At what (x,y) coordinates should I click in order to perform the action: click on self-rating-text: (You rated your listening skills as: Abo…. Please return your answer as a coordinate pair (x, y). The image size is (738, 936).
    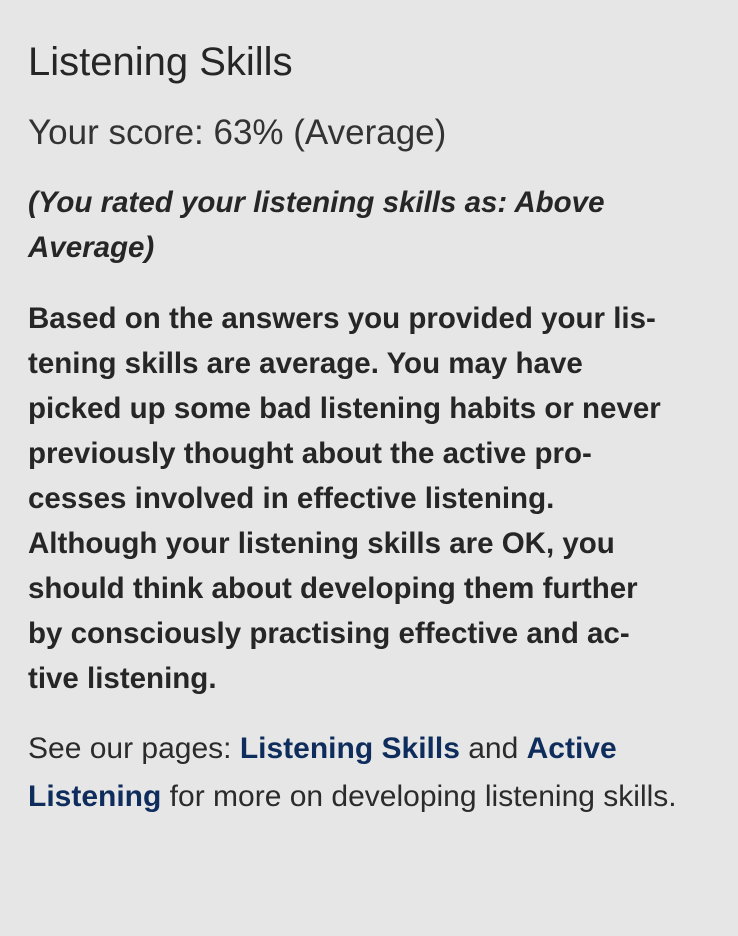
    Looking at the image, I should click on (316, 225).